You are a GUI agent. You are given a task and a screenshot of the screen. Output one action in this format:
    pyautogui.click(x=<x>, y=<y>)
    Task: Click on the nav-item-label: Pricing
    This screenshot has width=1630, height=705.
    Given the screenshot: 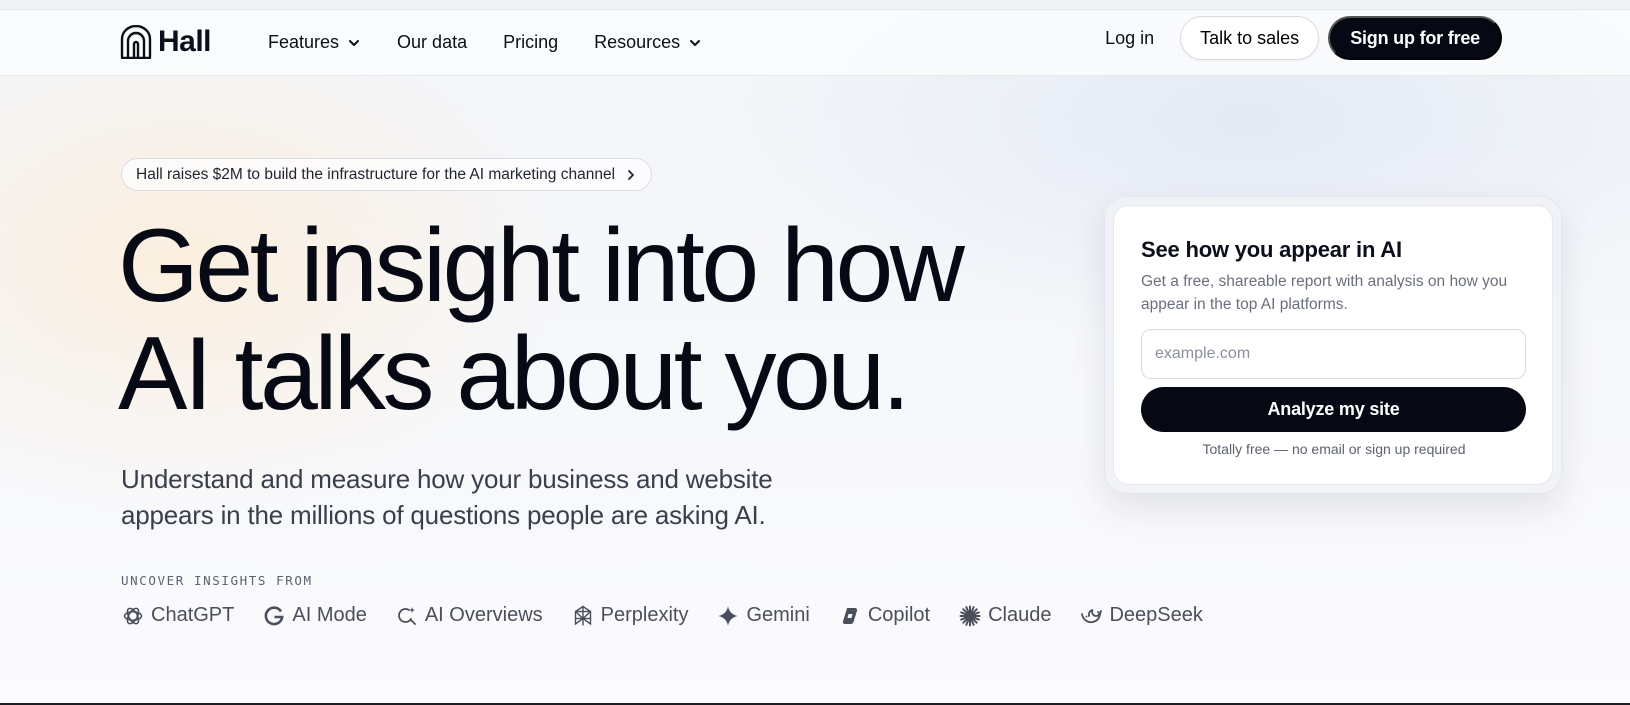 What is the action you would take?
    pyautogui.click(x=531, y=42)
    